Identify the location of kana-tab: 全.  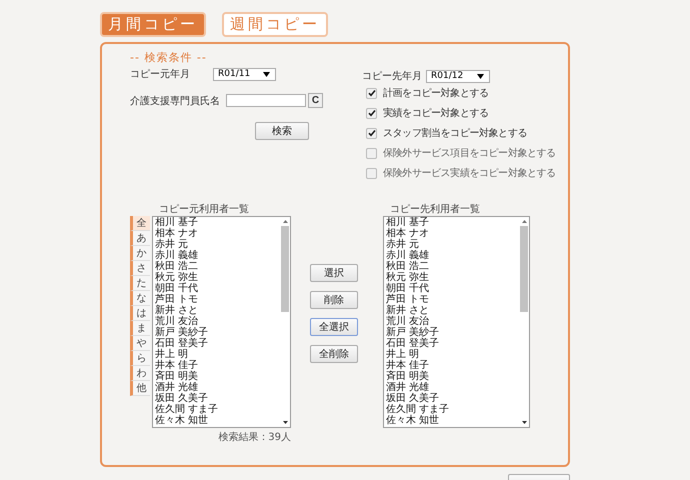
(140, 223).